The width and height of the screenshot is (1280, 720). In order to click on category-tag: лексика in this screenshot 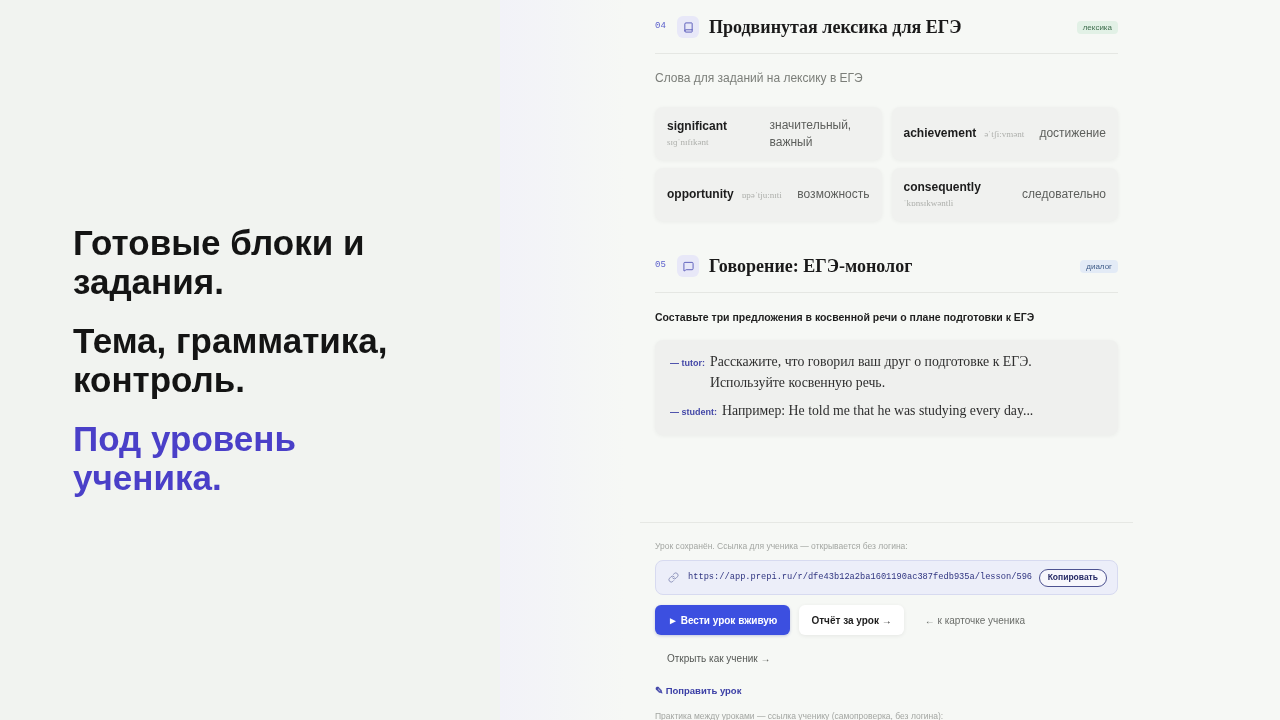, I will do `click(1097, 27)`.